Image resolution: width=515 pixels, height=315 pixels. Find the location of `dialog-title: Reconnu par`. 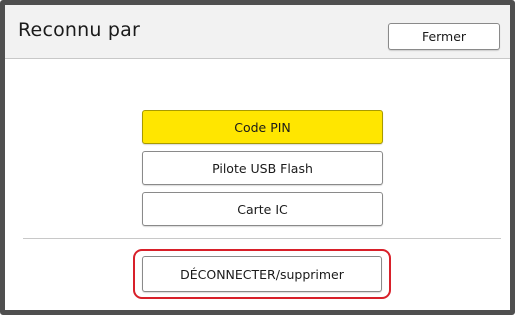

dialog-title: Reconnu par is located at coordinates (79, 30).